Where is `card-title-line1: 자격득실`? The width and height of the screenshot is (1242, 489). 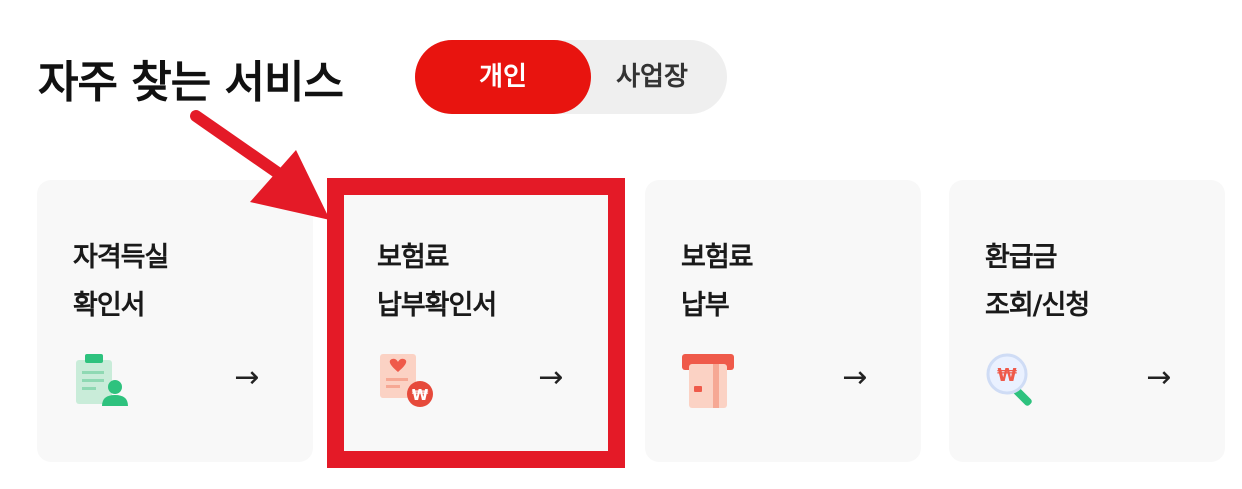
card-title-line1: 자격득실 is located at coordinates (121, 257).